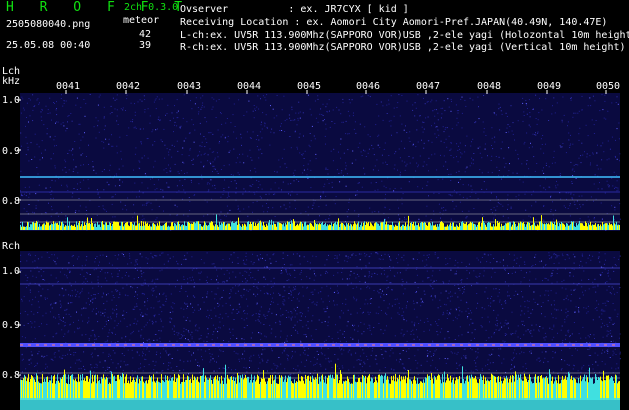  What do you see at coordinates (11, 81) in the screenshot?
I see `khz-unit-label: kHz` at bounding box center [11, 81].